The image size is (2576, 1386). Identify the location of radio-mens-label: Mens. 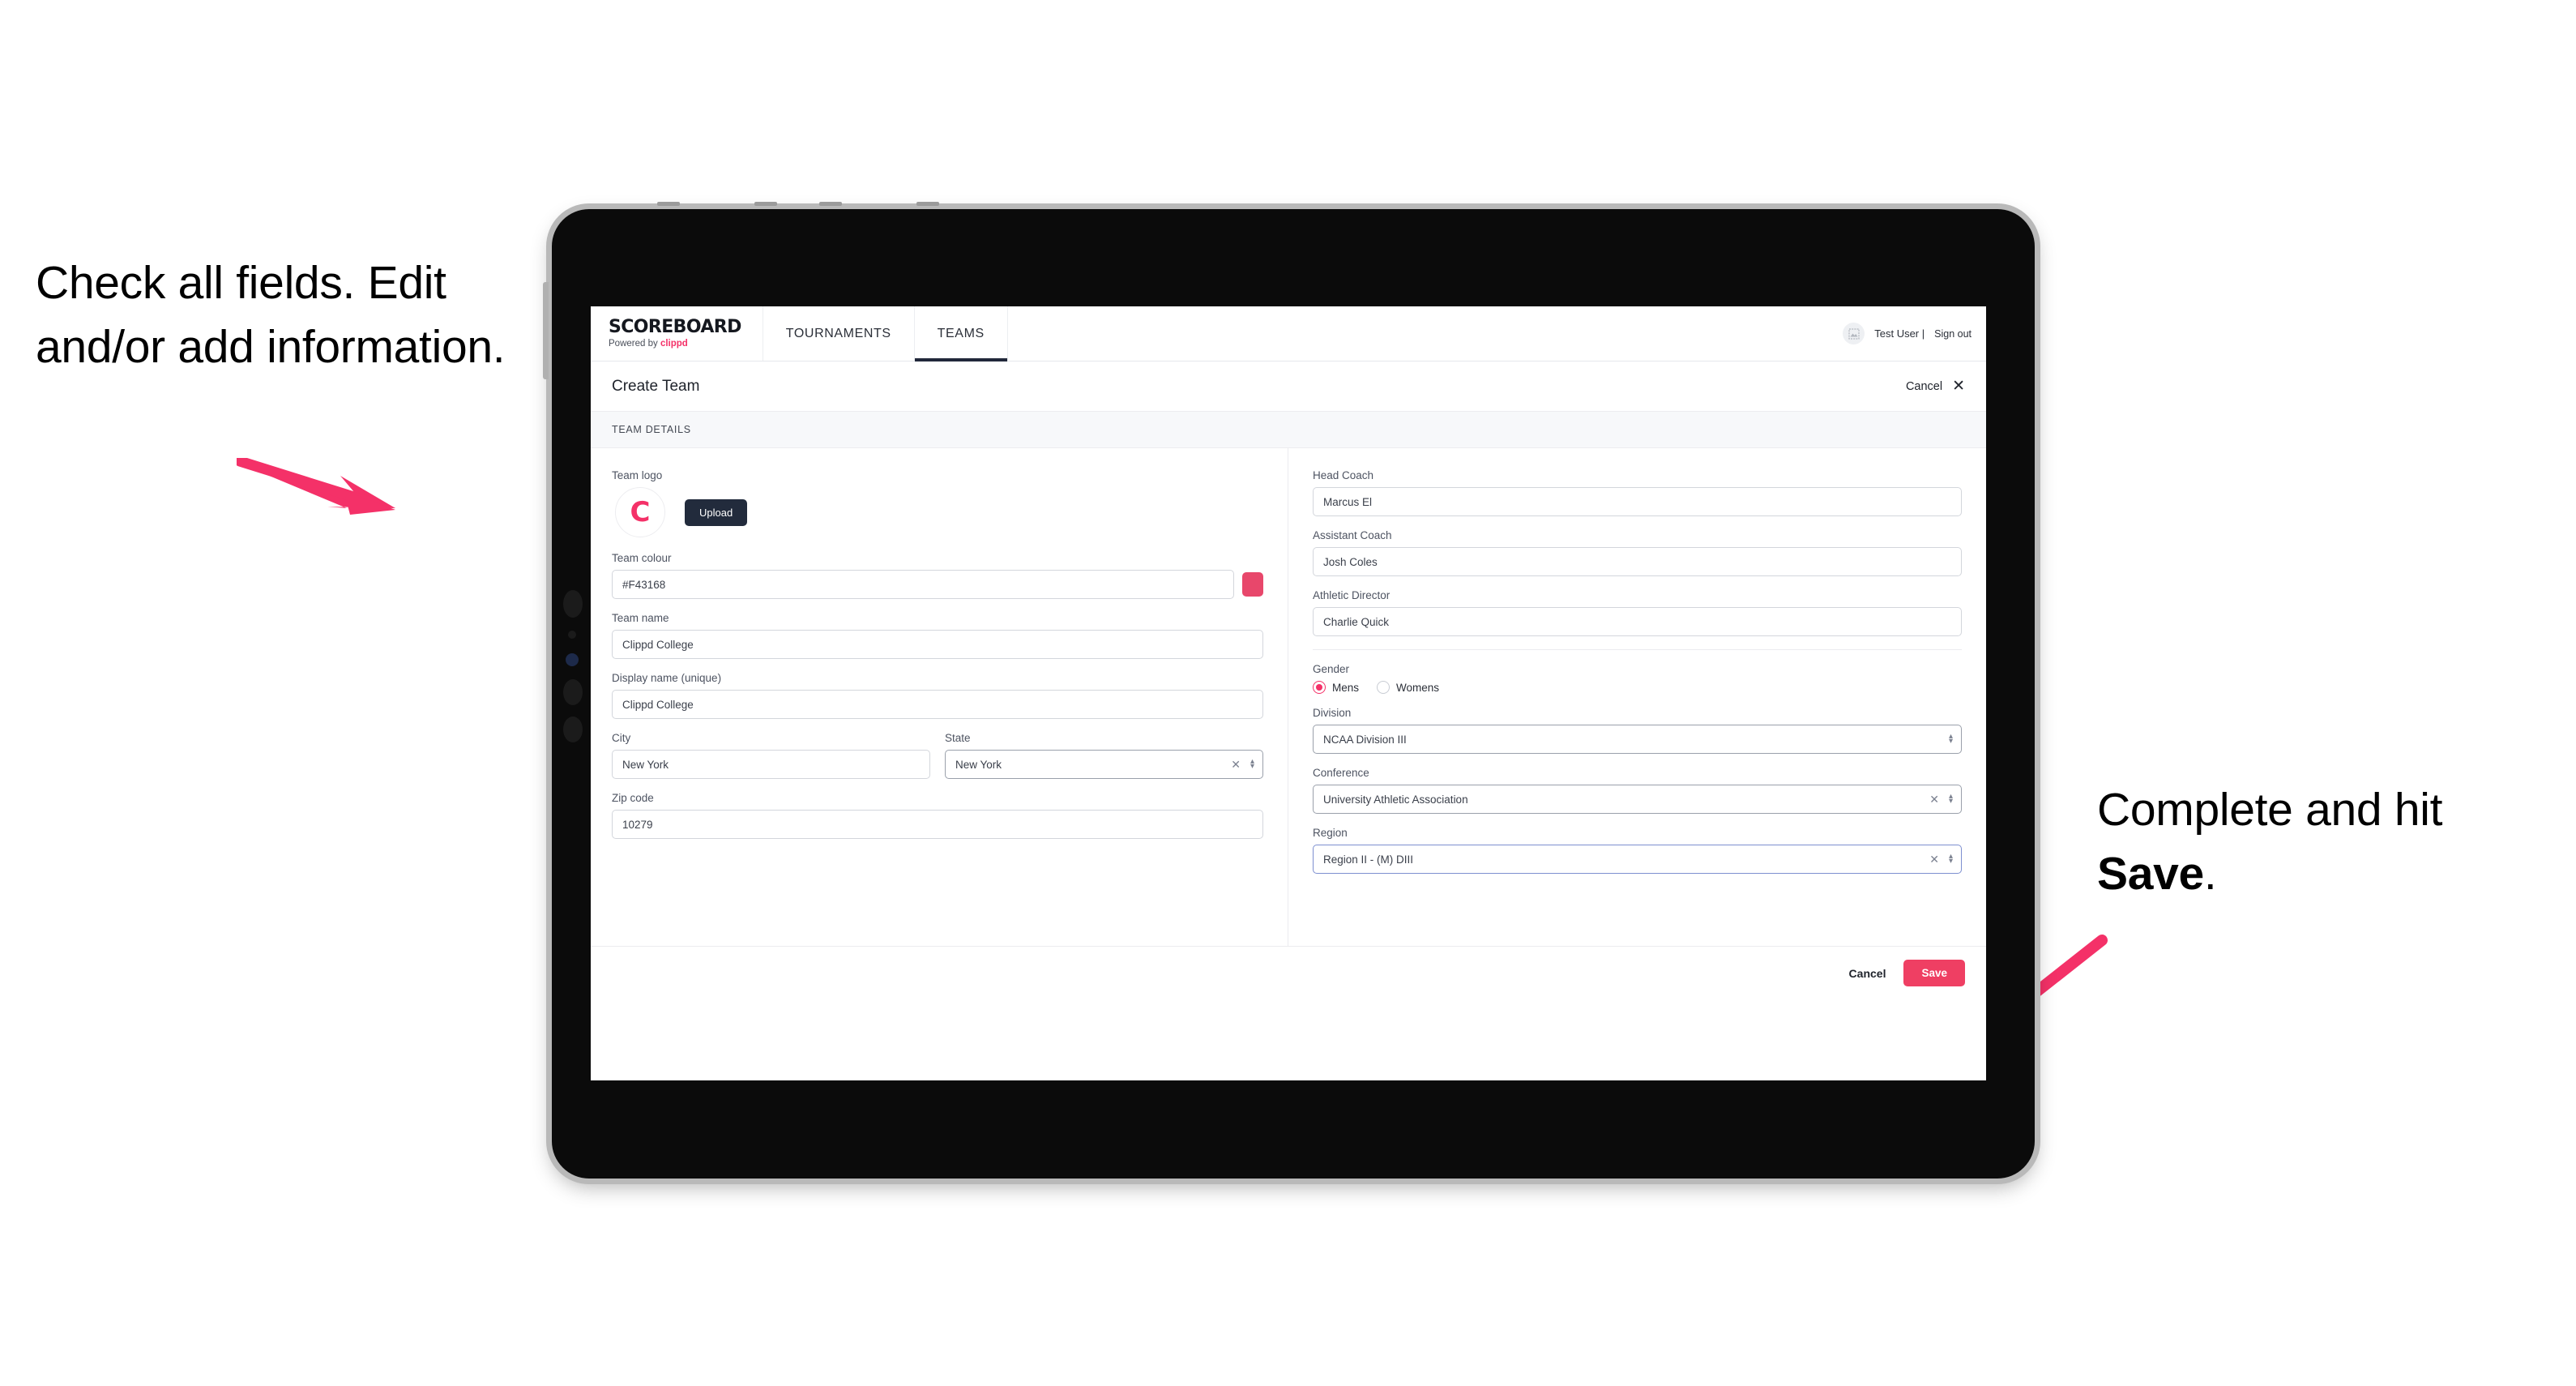
(1346, 687).